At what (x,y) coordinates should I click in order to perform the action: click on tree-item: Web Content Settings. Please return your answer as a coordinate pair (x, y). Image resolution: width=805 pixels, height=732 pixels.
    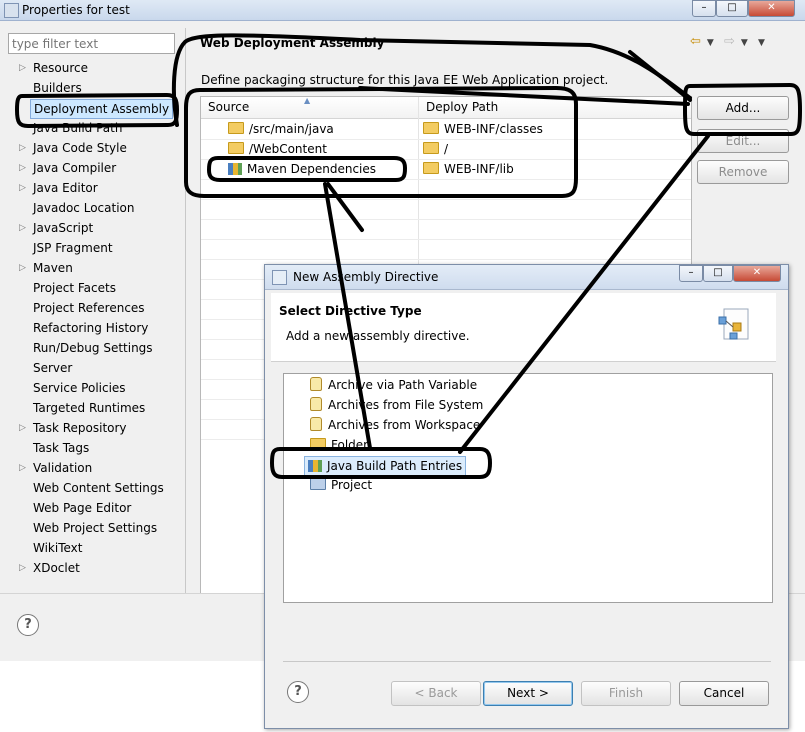
    Looking at the image, I should click on (98, 488).